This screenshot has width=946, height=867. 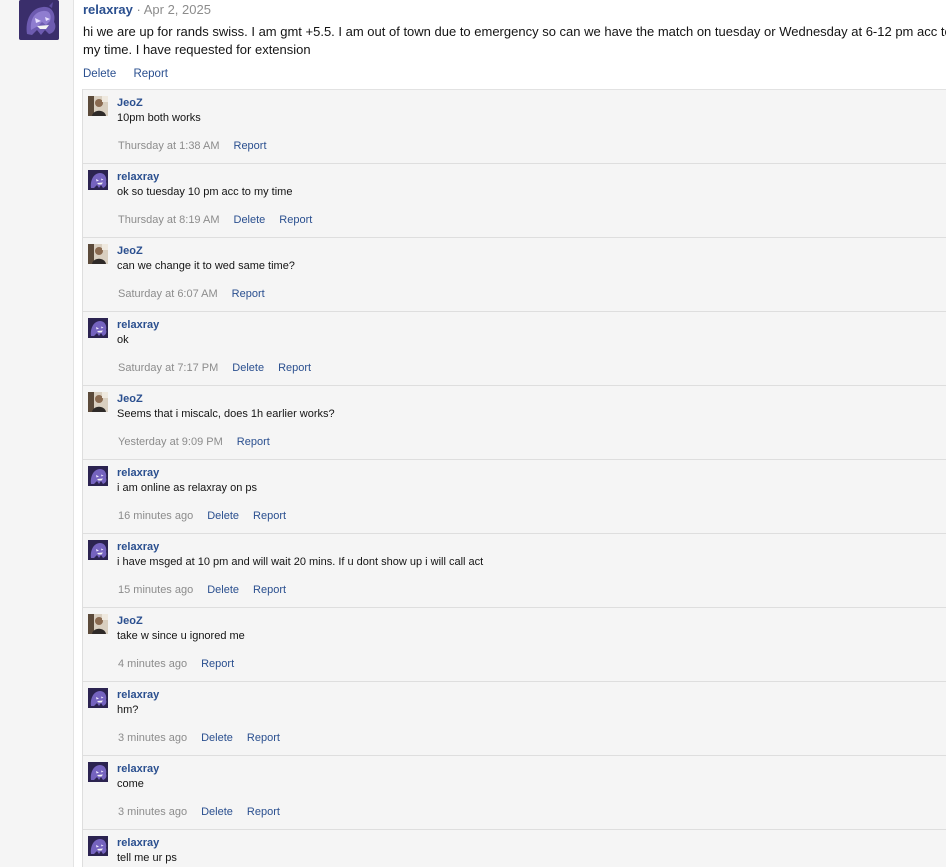 I want to click on comment-meta: 15 minutes ago Delete Report, so click(x=209, y=590).